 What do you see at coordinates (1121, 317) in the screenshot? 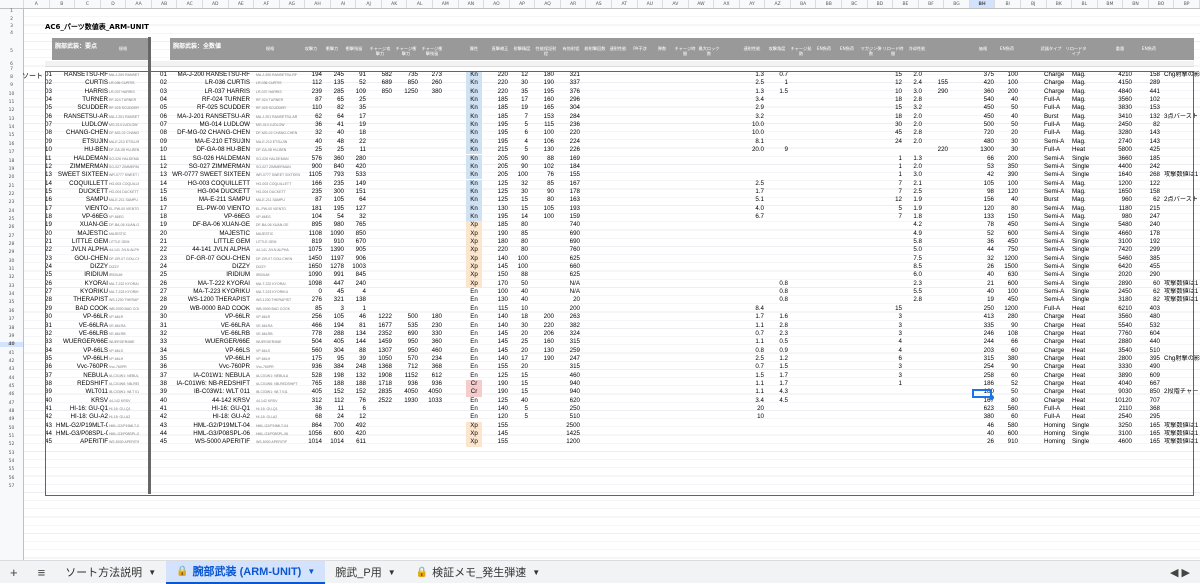
I see `table-cell-w: 3560` at bounding box center [1121, 317].